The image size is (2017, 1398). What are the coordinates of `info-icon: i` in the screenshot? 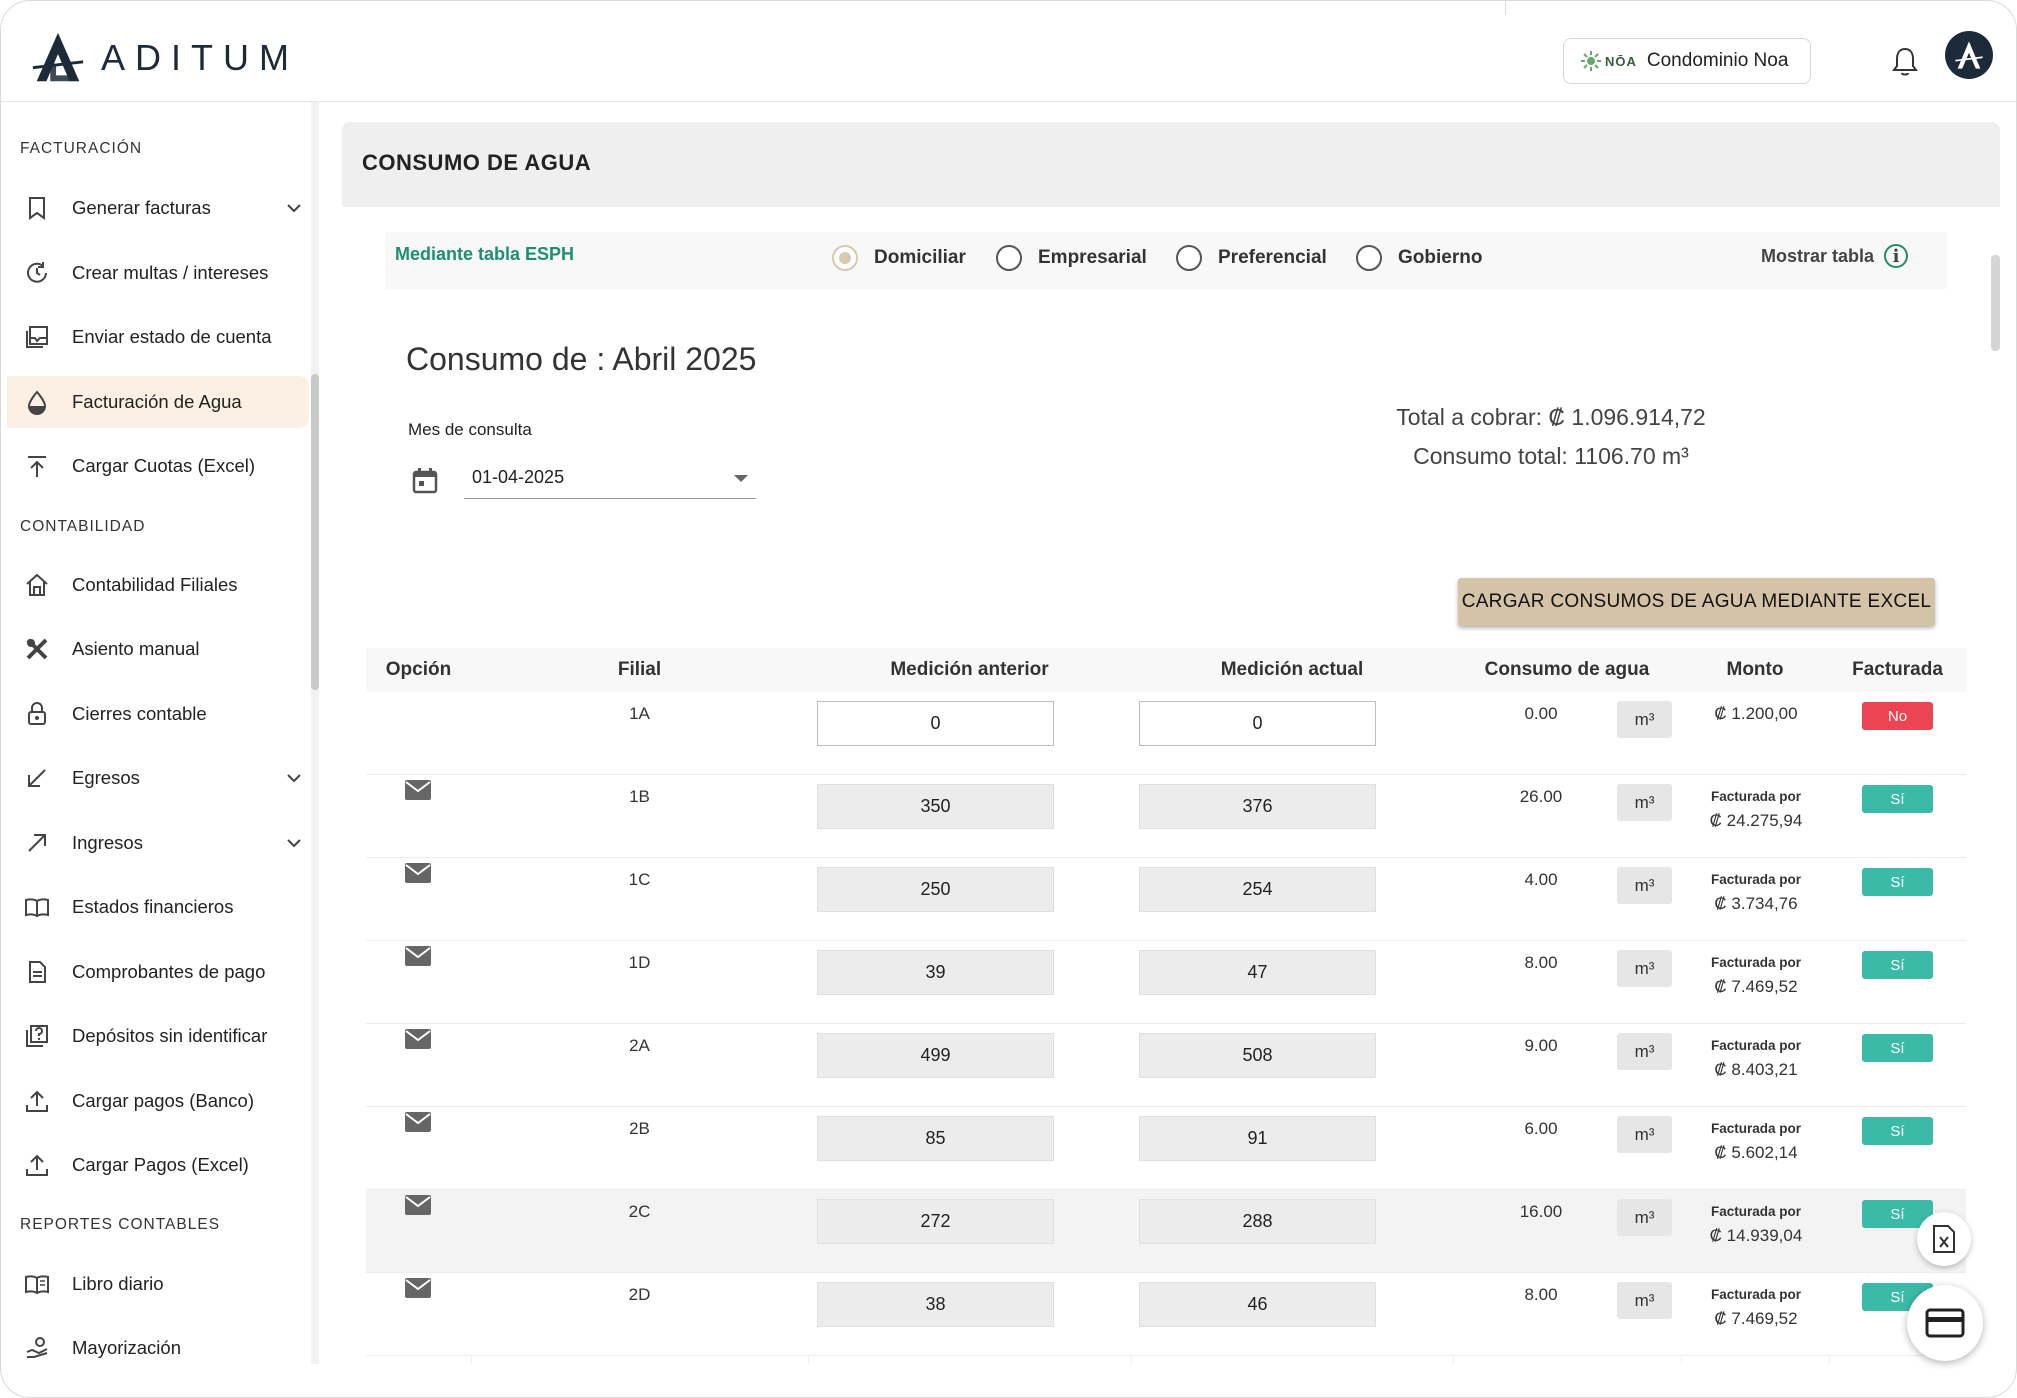 It's located at (1896, 256).